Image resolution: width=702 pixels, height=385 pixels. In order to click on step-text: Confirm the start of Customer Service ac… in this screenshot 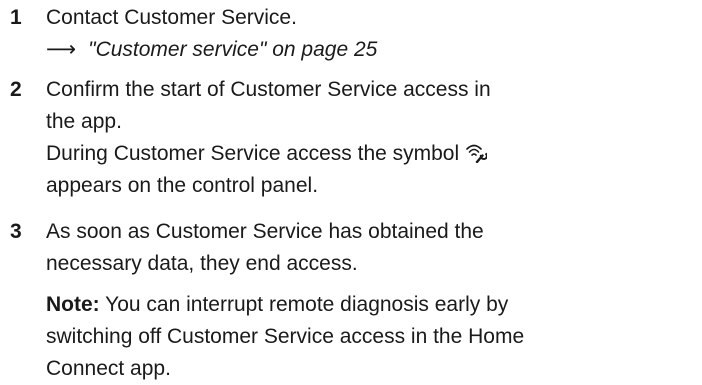, I will do `click(268, 89)`.